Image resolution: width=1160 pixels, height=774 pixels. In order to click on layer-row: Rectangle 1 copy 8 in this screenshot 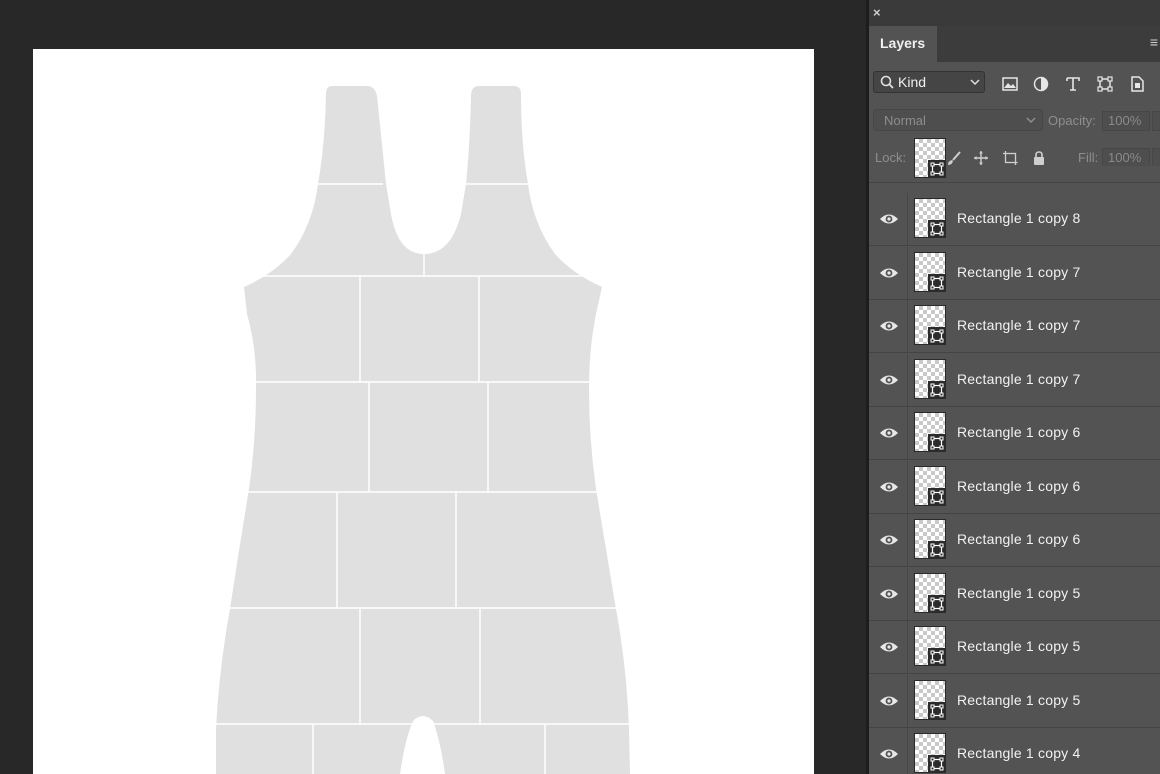, I will do `click(1014, 219)`.